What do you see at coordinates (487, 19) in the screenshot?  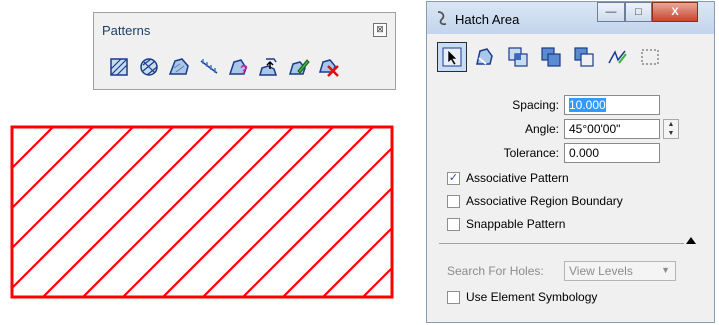 I see `dialog-title: Hatch Area` at bounding box center [487, 19].